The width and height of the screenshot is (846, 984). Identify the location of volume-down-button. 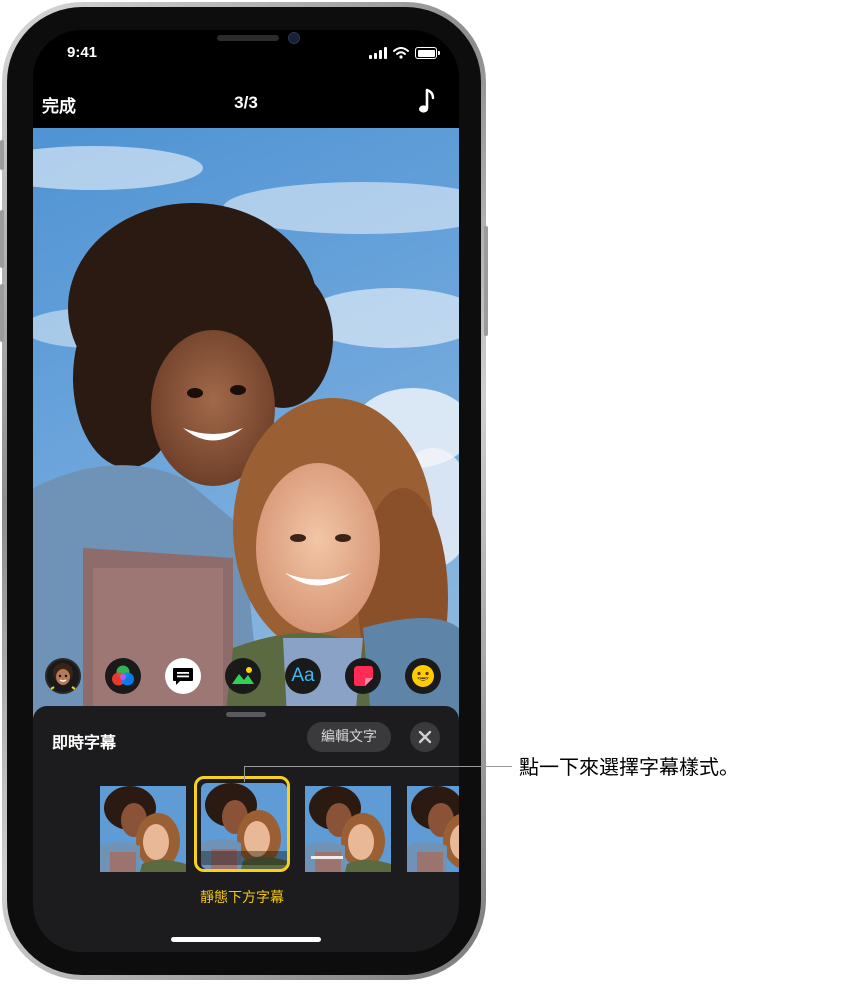
(2, 313).